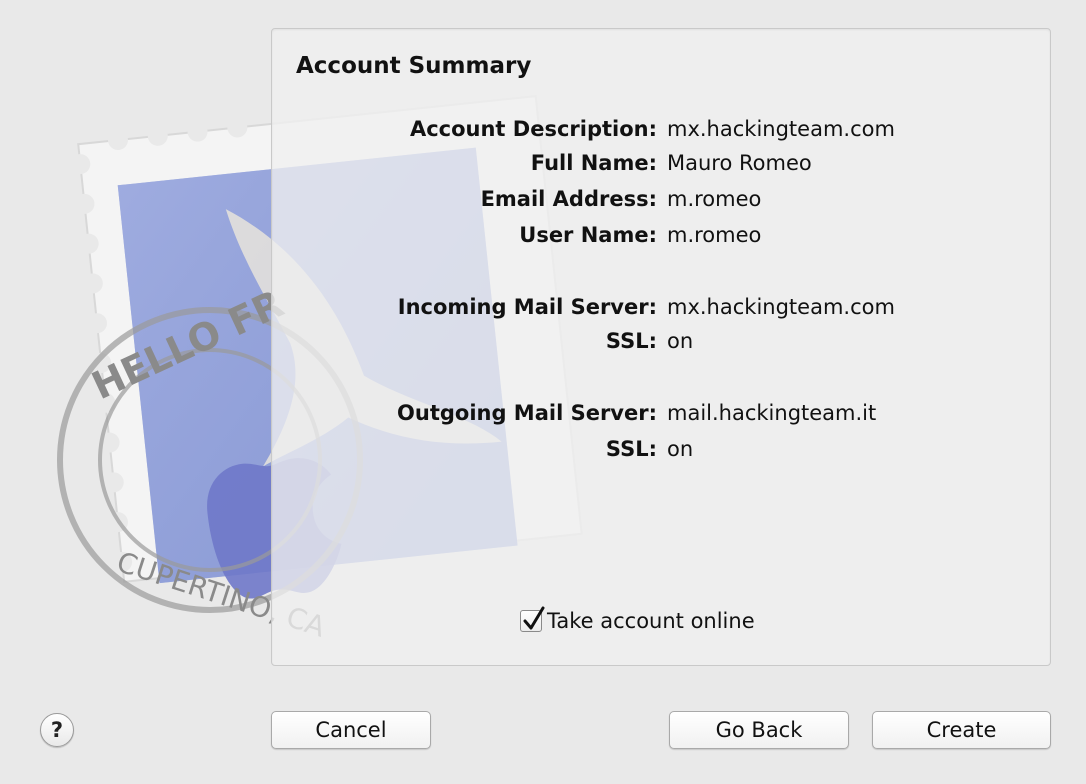 The height and width of the screenshot is (784, 1086). Describe the element at coordinates (772, 413) in the screenshot. I see `outgoing-server-value: mail.hackingteam.it` at that location.